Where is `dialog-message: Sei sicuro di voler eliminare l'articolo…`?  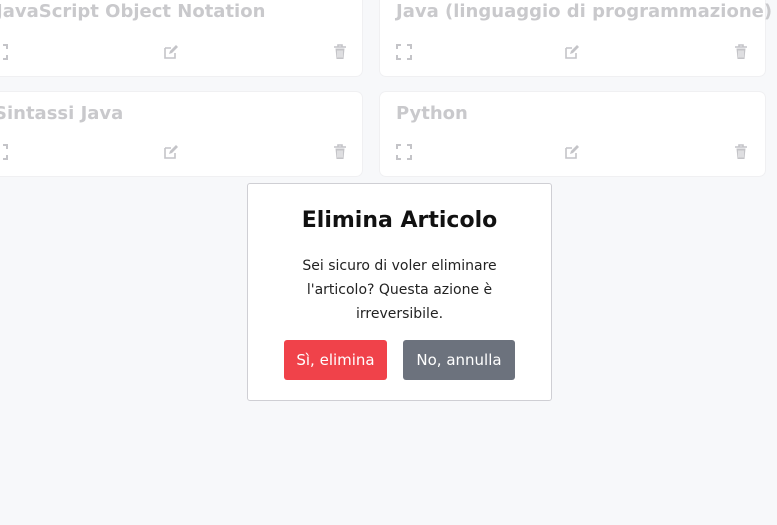
dialog-message: Sei sicuro di voler eliminare l'articolo… is located at coordinates (399, 290).